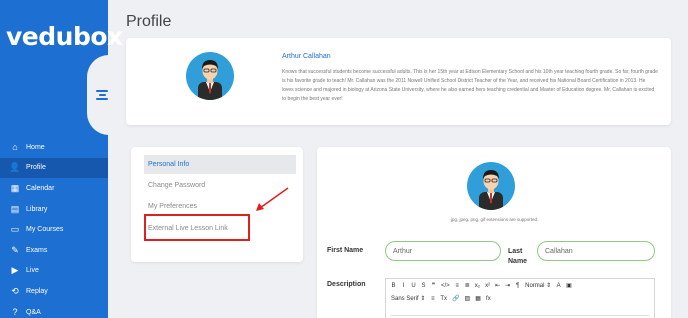 The image size is (688, 318). I want to click on vedubox-logo: vedubox, so click(64, 36).